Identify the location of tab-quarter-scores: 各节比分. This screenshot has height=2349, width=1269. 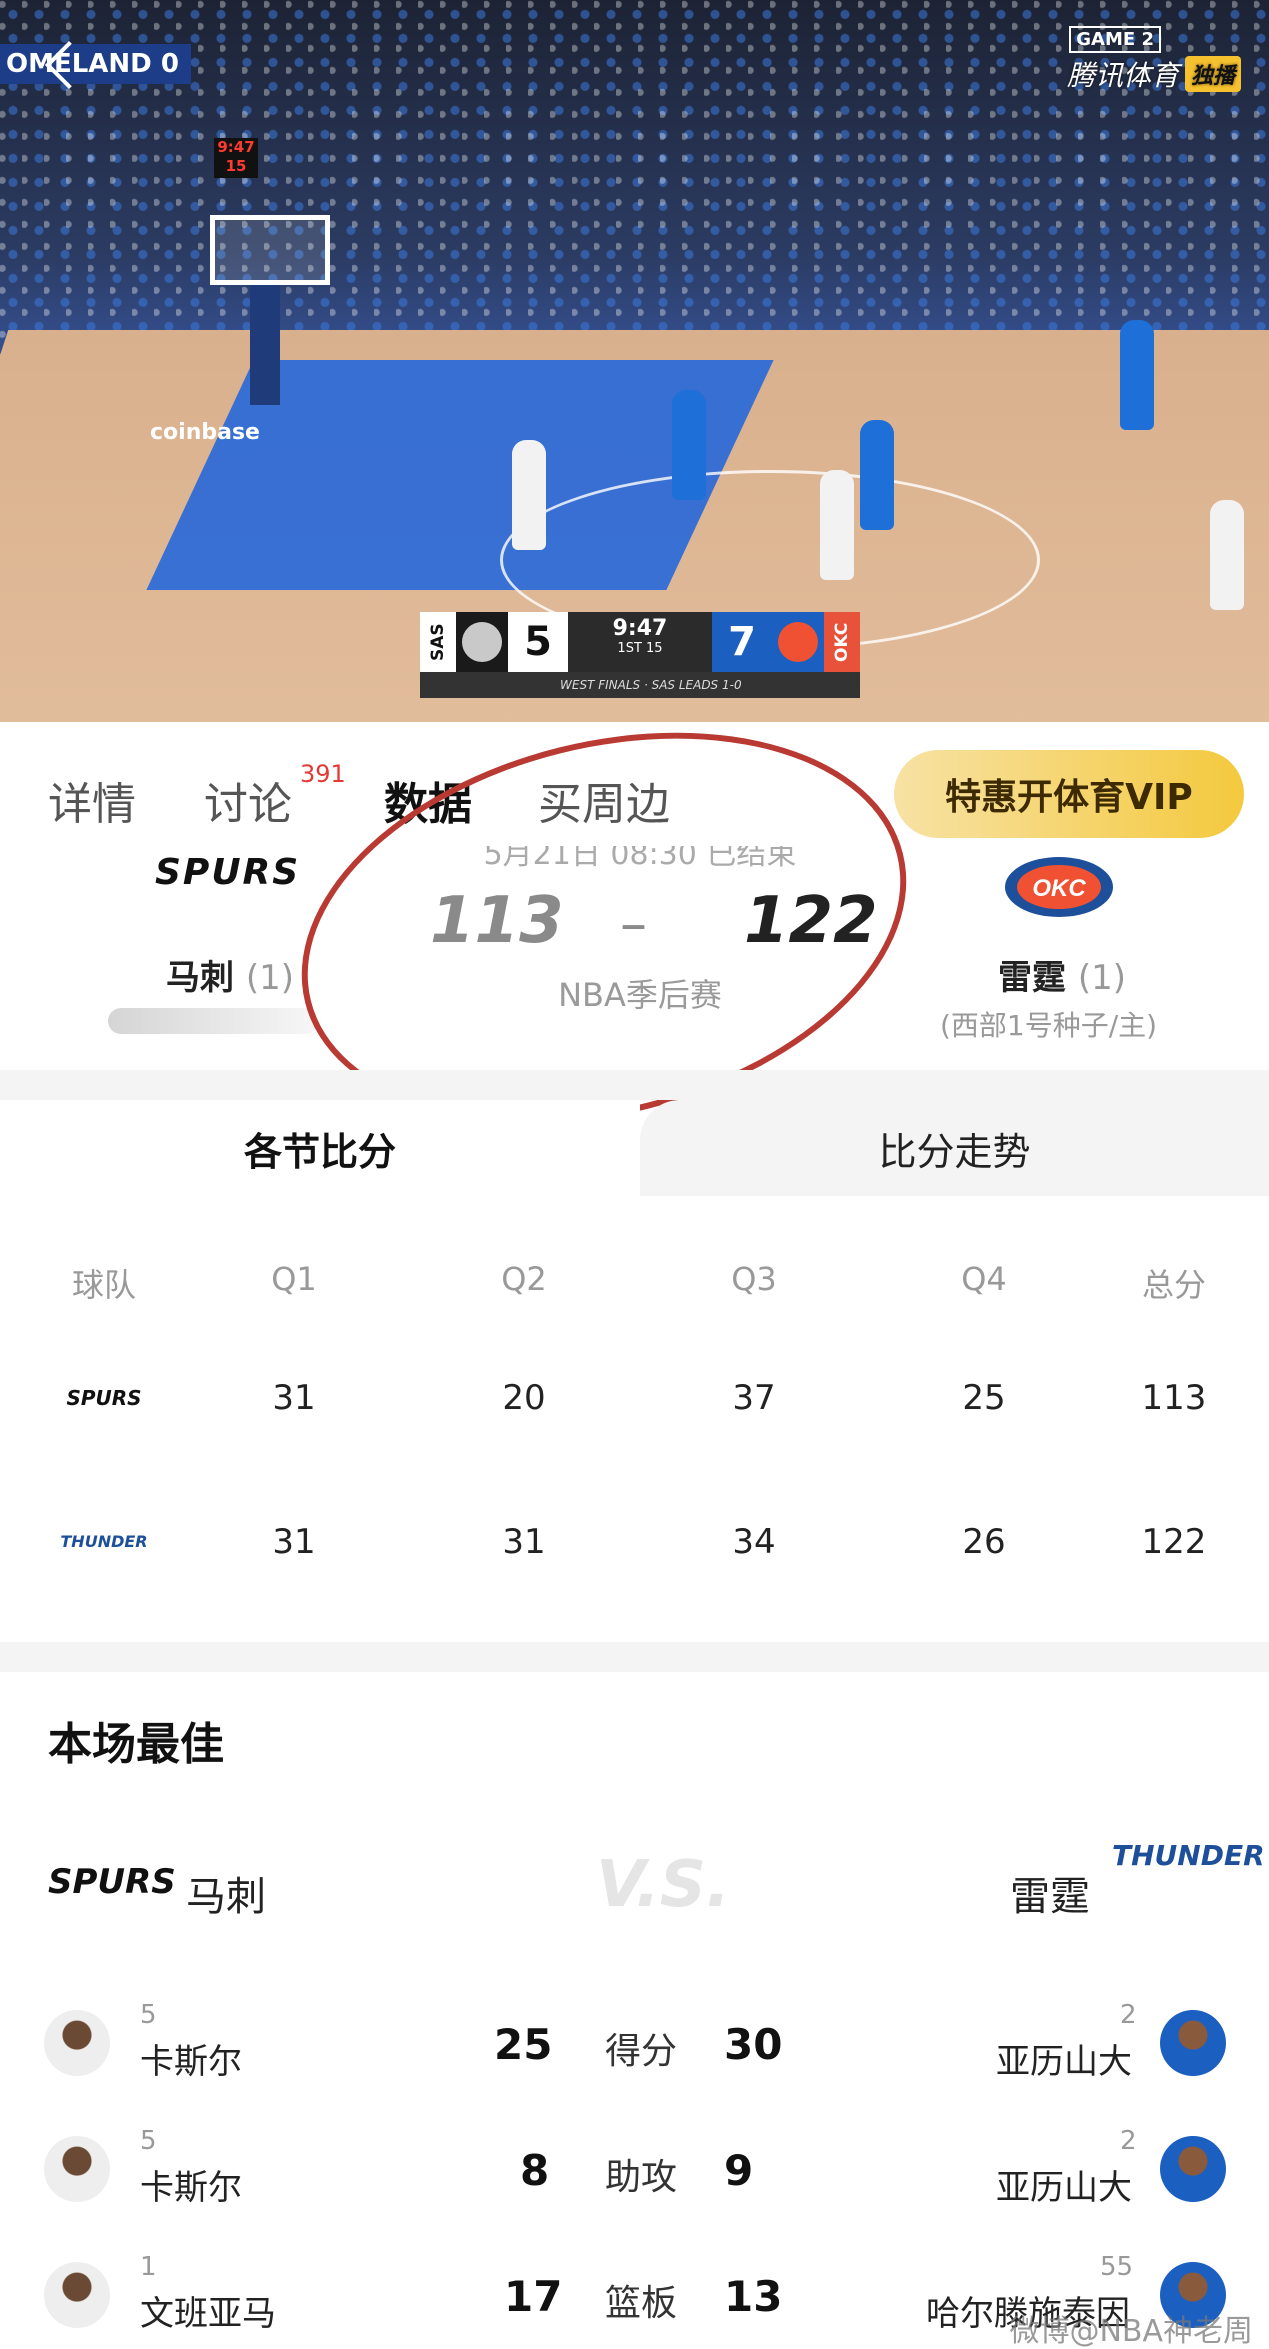
(320, 1148).